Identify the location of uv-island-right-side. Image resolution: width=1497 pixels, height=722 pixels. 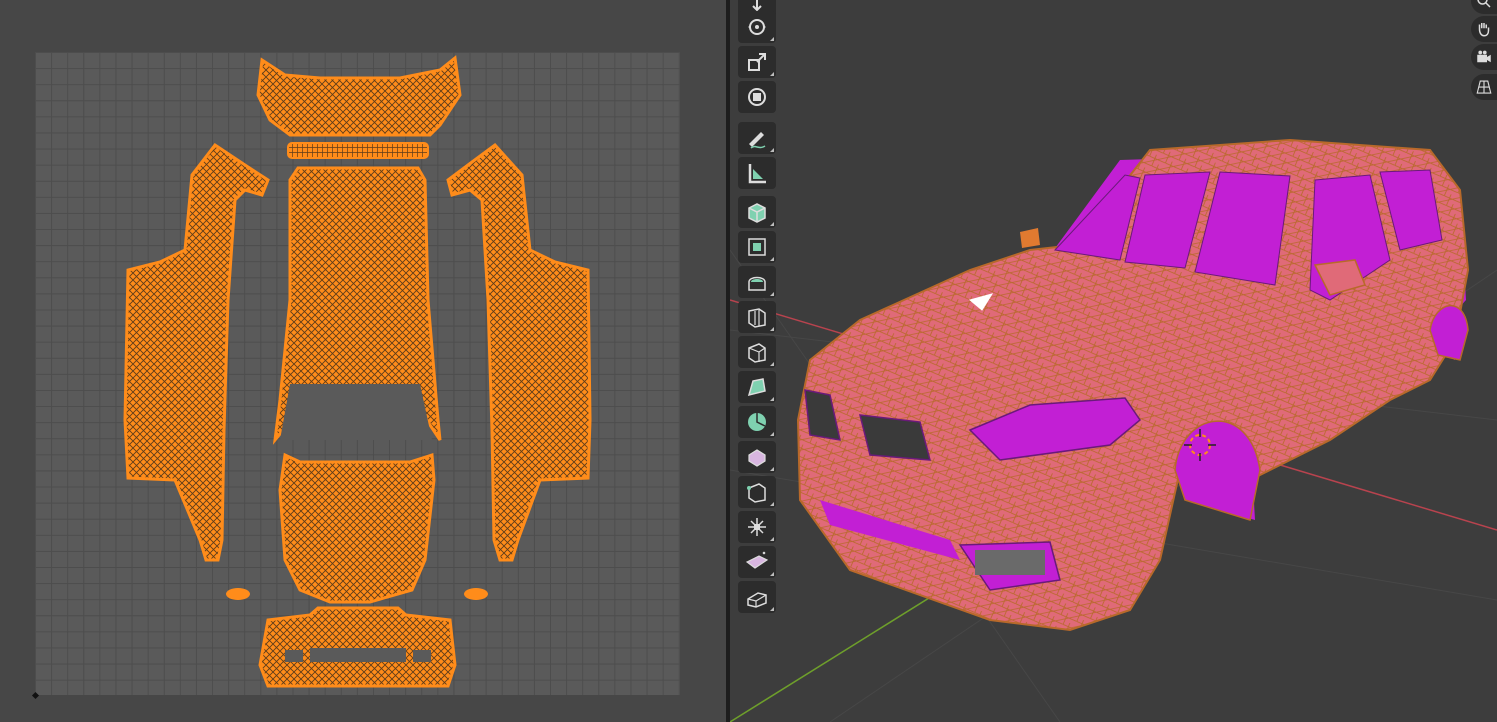
(519, 352).